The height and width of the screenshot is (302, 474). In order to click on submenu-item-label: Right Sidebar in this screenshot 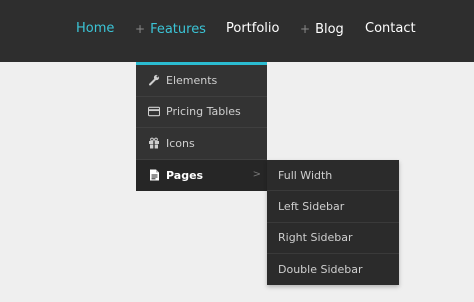, I will do `click(315, 238)`.